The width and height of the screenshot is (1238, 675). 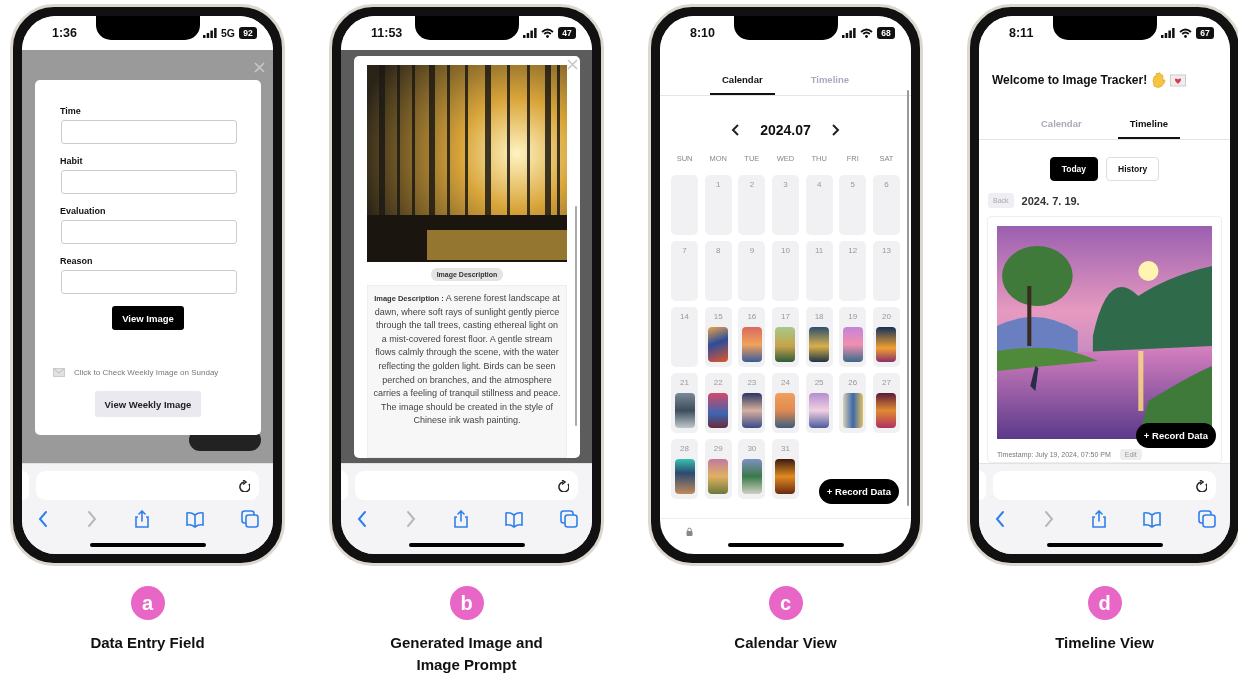 What do you see at coordinates (1074, 169) in the screenshot?
I see `segment-button: Today` at bounding box center [1074, 169].